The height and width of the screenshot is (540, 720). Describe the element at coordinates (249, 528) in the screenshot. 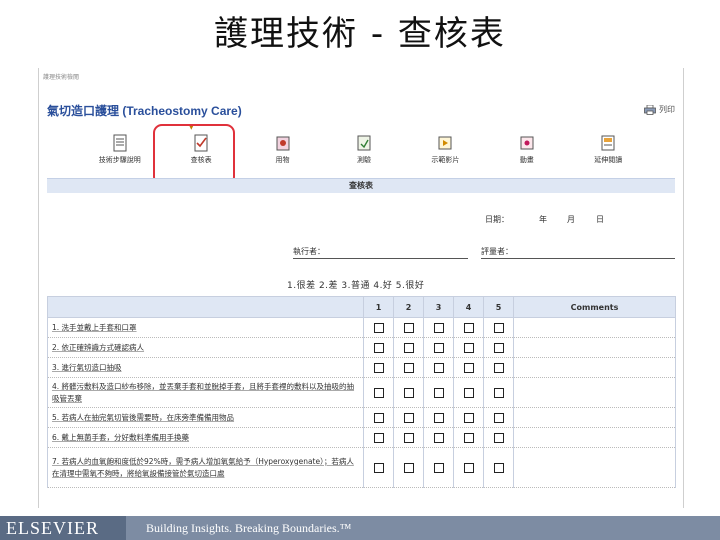

I see `footer-tagline: Building Insights. Breaking Boundaries.™` at that location.